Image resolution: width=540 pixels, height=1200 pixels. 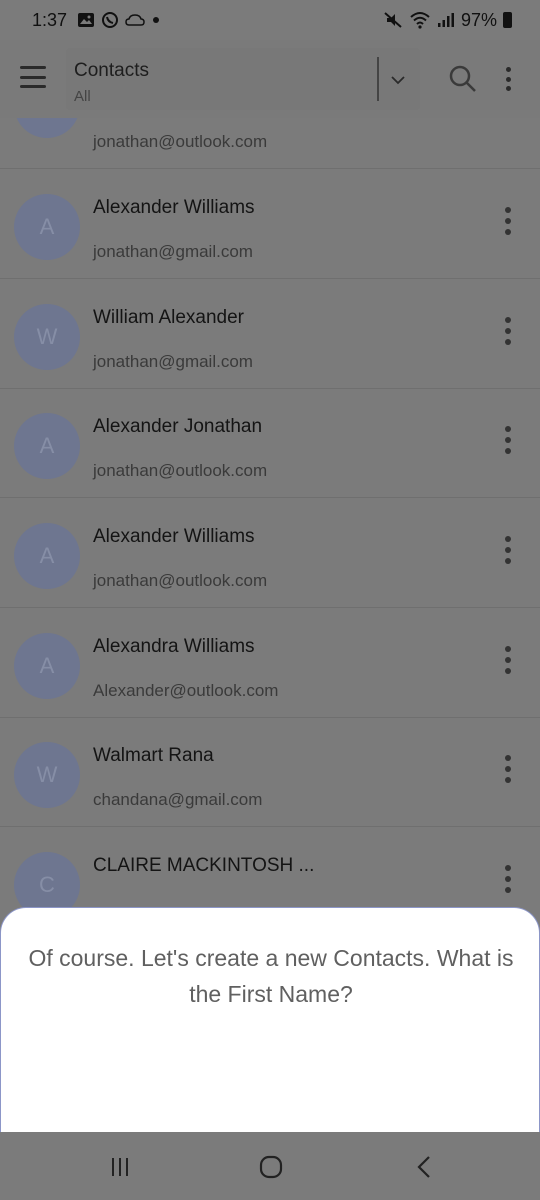 I want to click on status-left: 1:37, so click(x=96, y=20).